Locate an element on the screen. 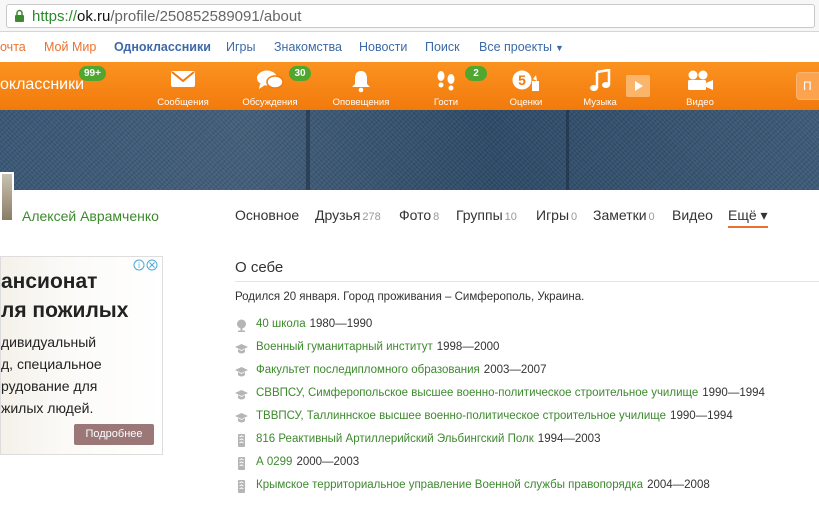  caret-down-icon: ▼ is located at coordinates (559, 48).